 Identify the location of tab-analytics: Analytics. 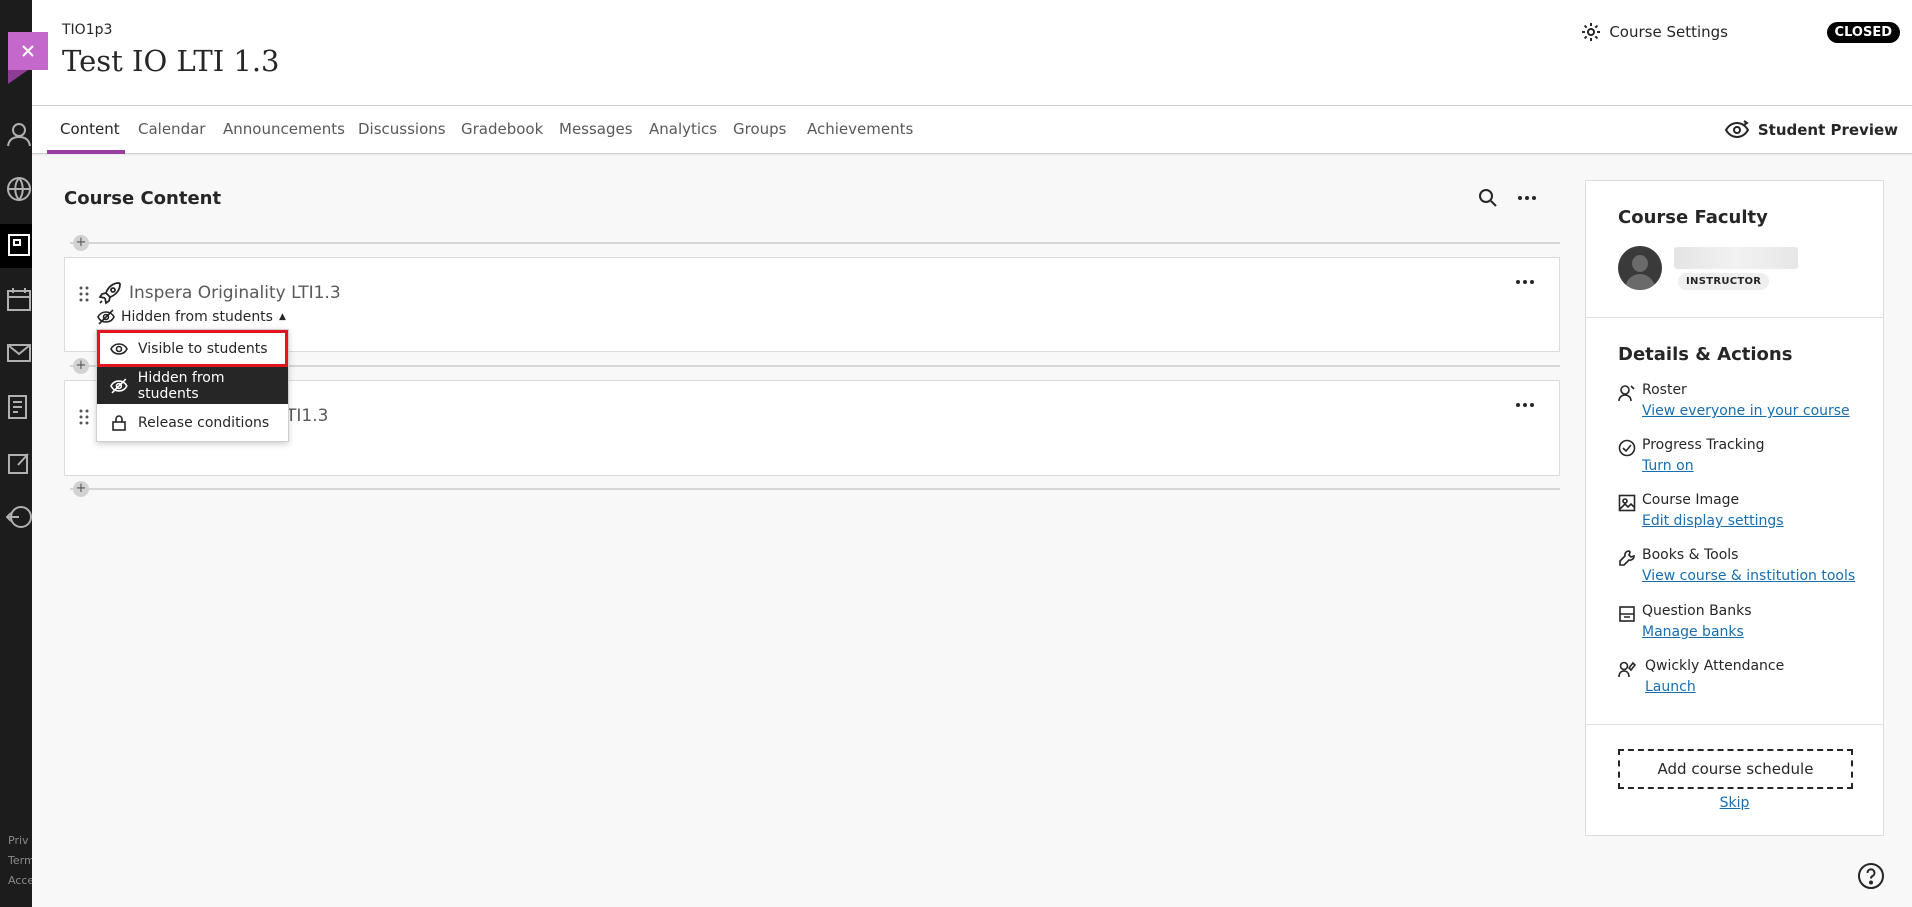
(683, 129).